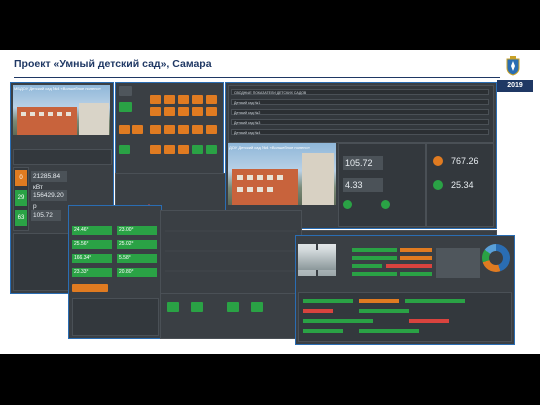 This screenshot has width=540, height=405. I want to click on sensor-value: 25.02°, so click(137, 244).